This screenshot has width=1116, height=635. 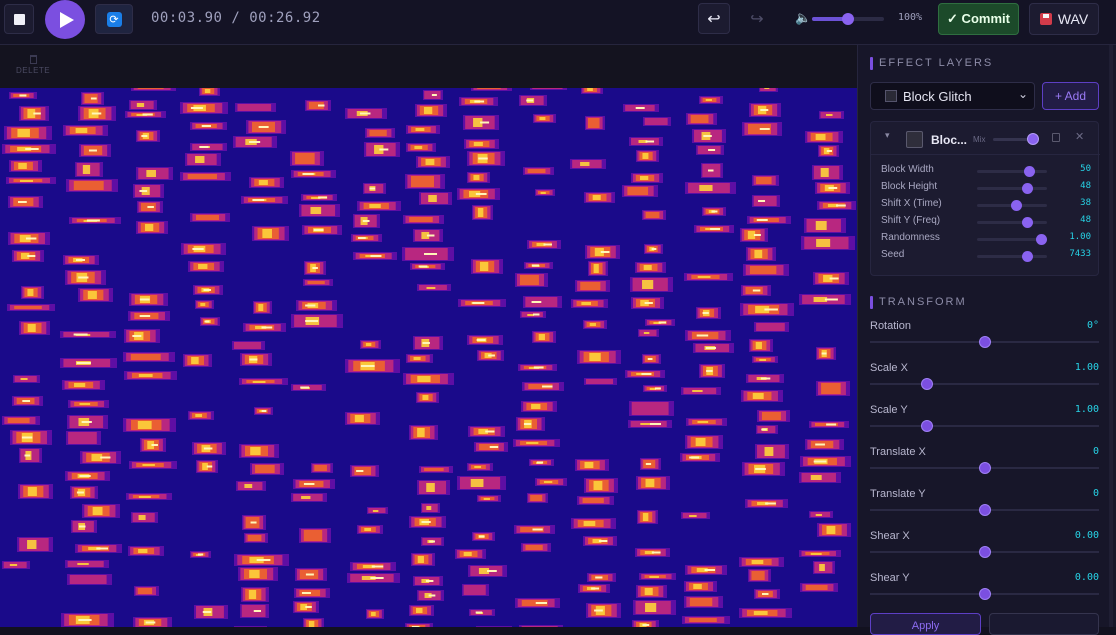 What do you see at coordinates (1085, 169) in the screenshot?
I see `param-value: 50` at bounding box center [1085, 169].